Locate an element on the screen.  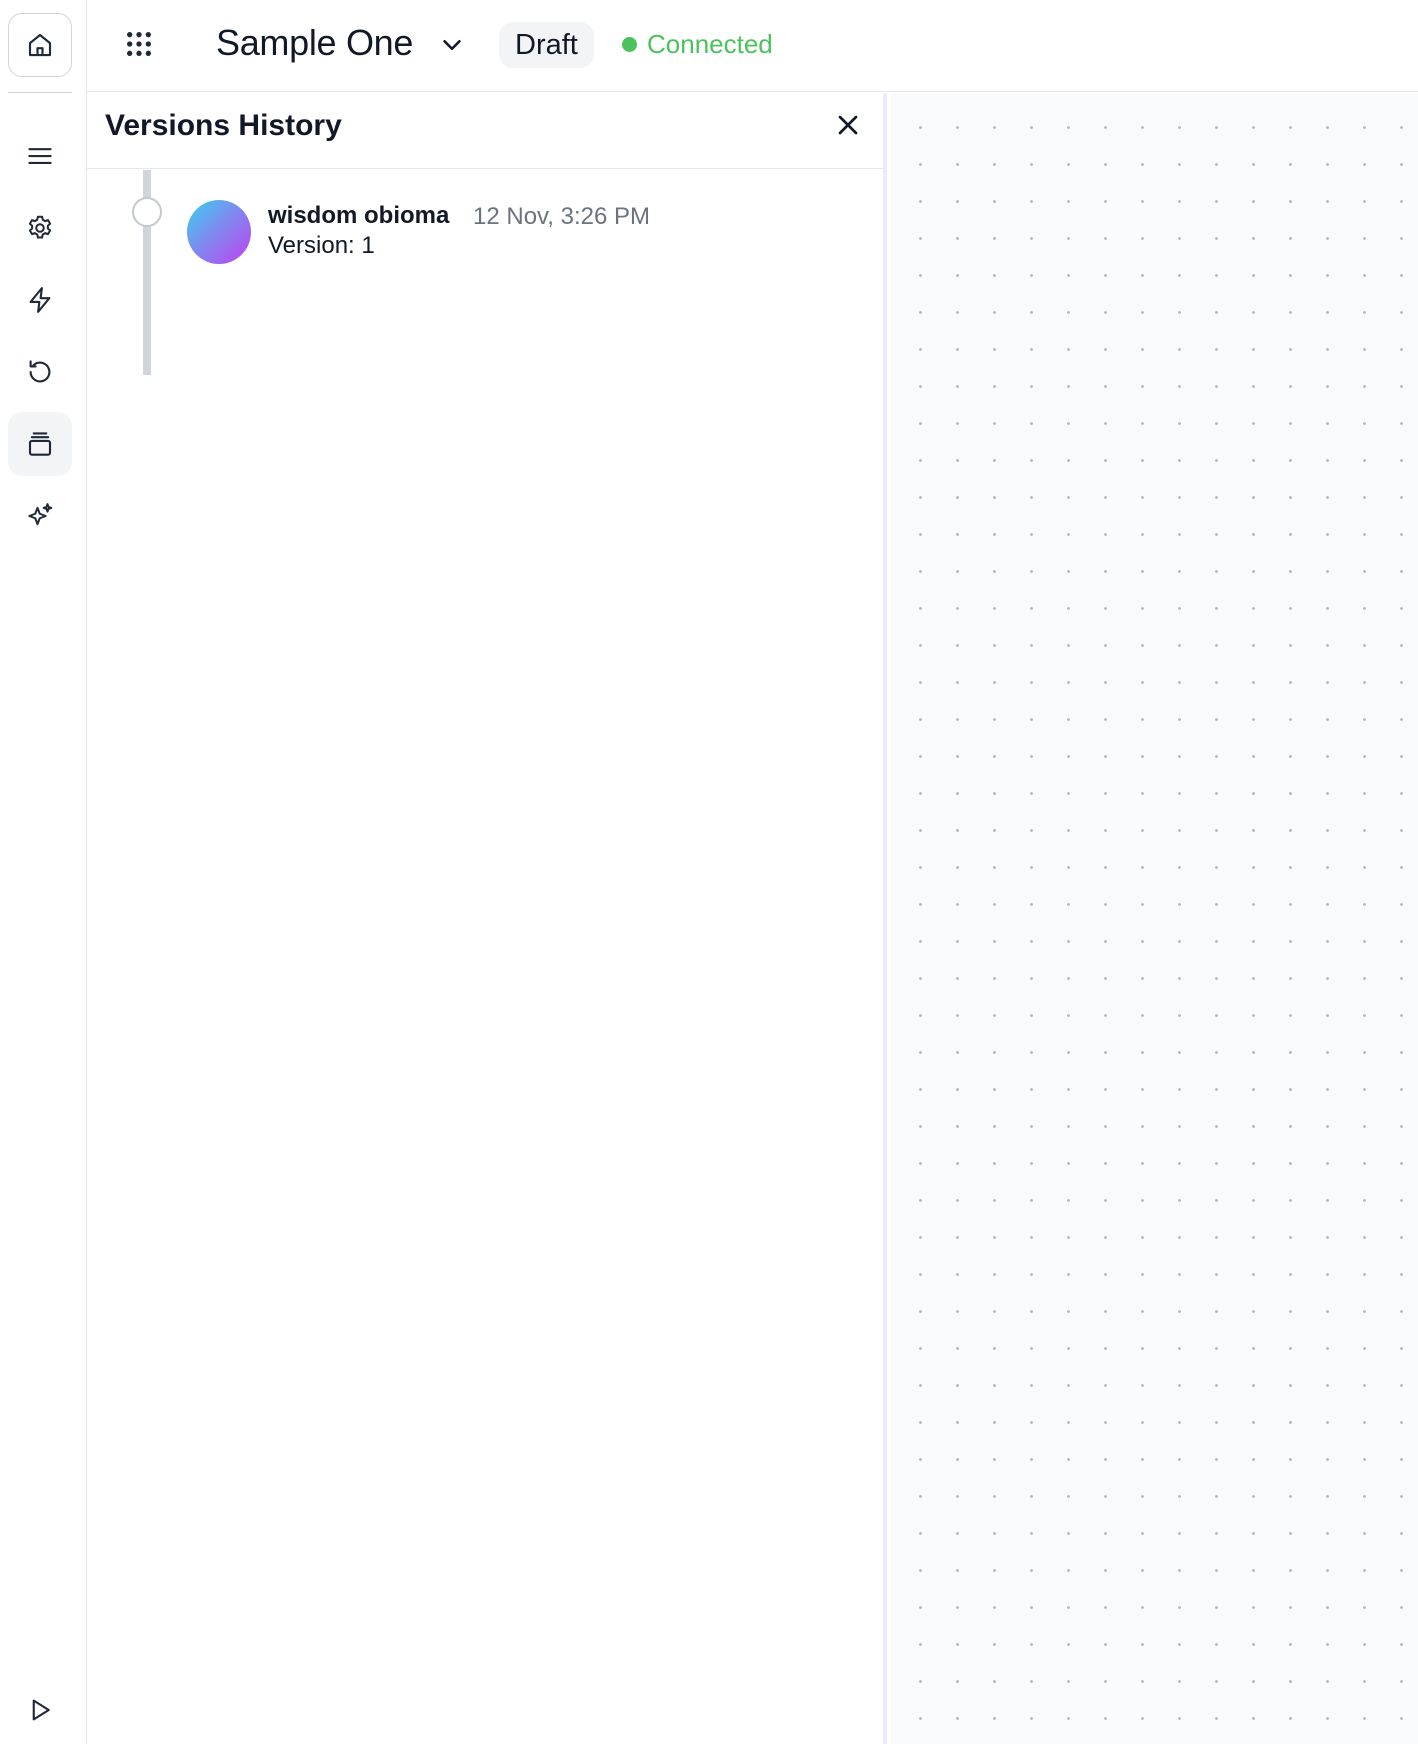
bolt-icon is located at coordinates (40, 300).